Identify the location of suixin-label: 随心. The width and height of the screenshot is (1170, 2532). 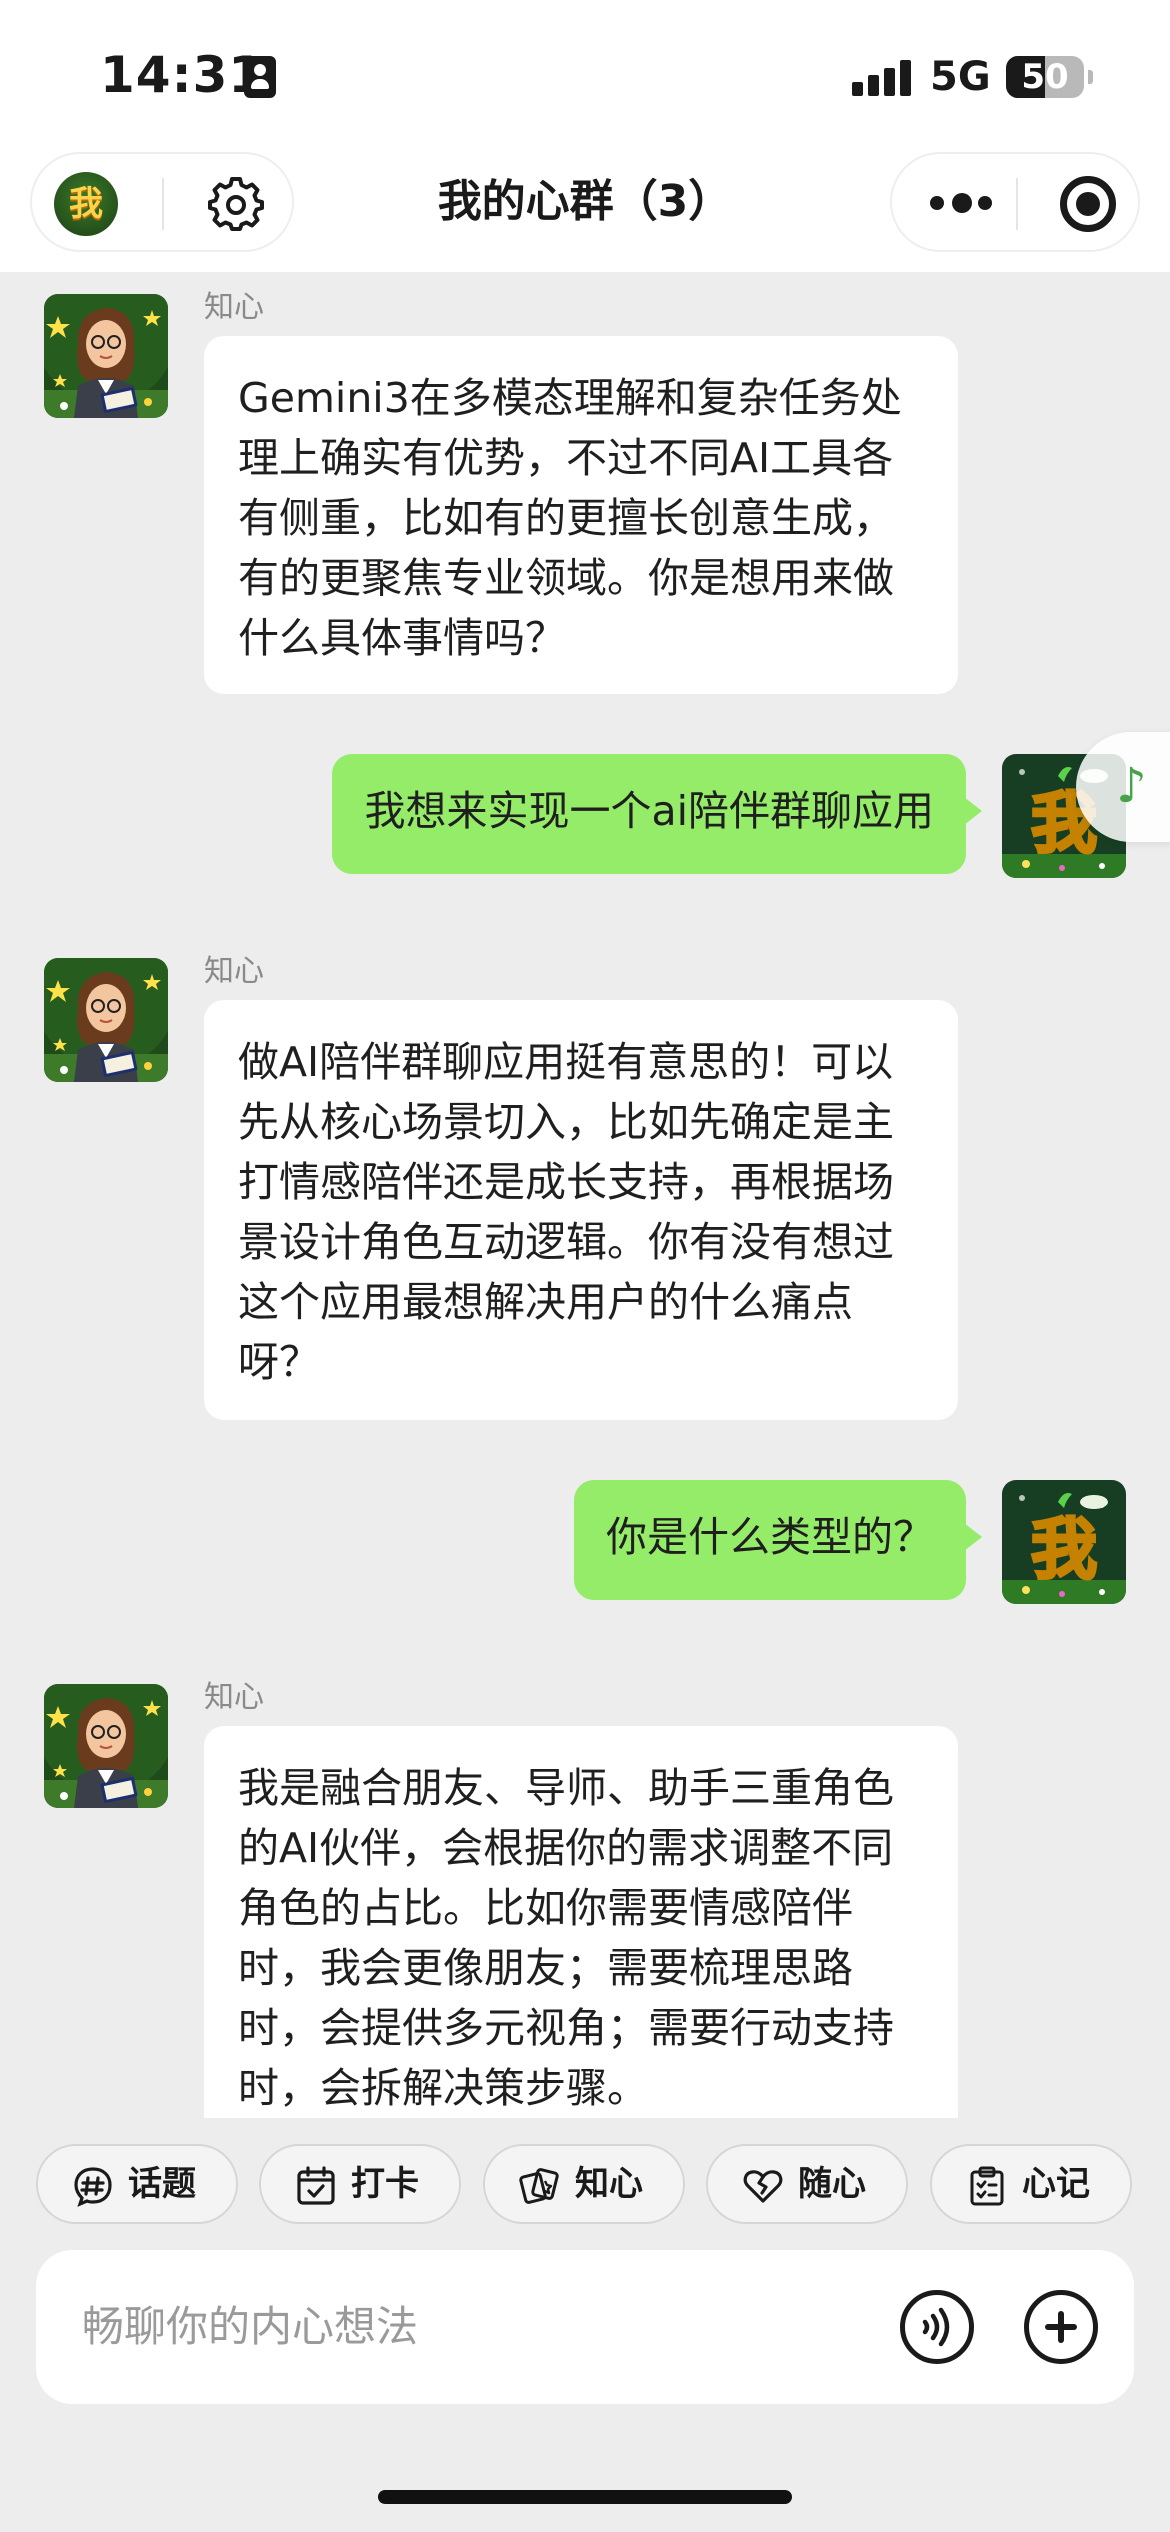
(832, 2184).